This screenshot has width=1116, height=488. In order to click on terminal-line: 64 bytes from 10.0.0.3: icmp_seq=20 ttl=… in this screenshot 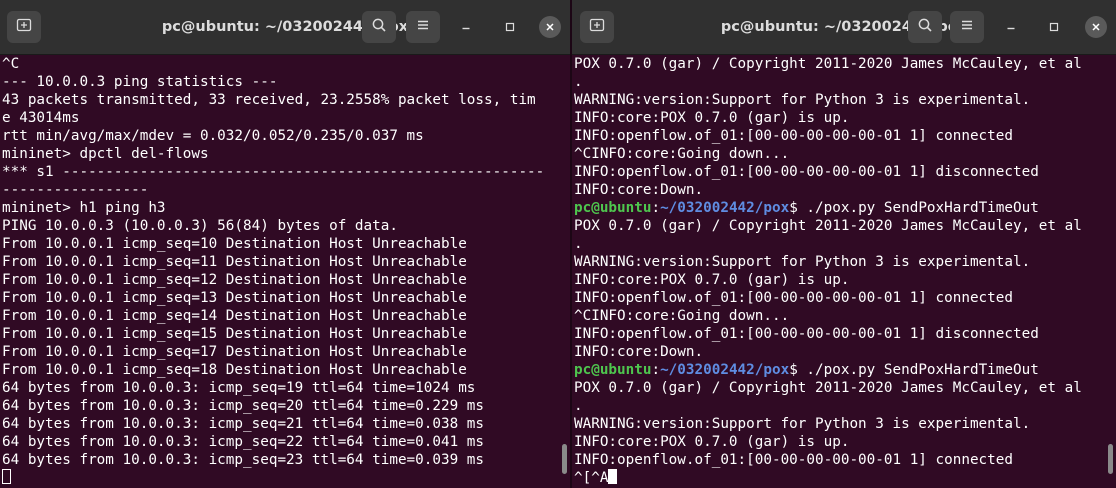, I will do `click(243, 406)`.